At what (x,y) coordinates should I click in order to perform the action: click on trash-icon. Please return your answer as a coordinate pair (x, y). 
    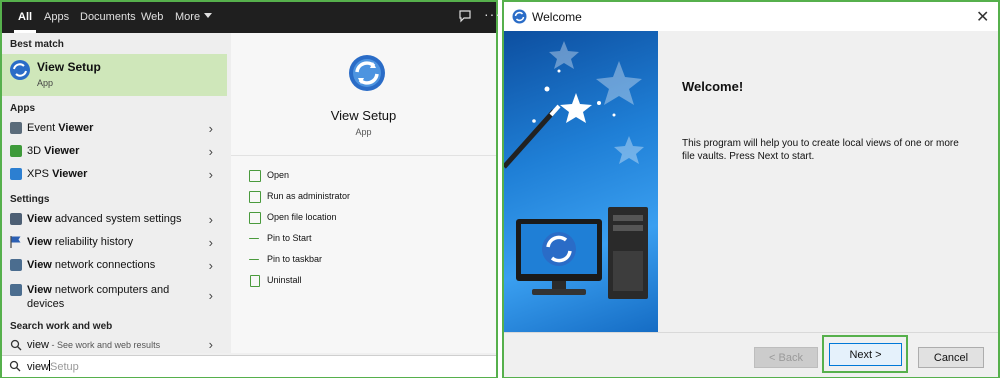
    Looking at the image, I should click on (255, 281).